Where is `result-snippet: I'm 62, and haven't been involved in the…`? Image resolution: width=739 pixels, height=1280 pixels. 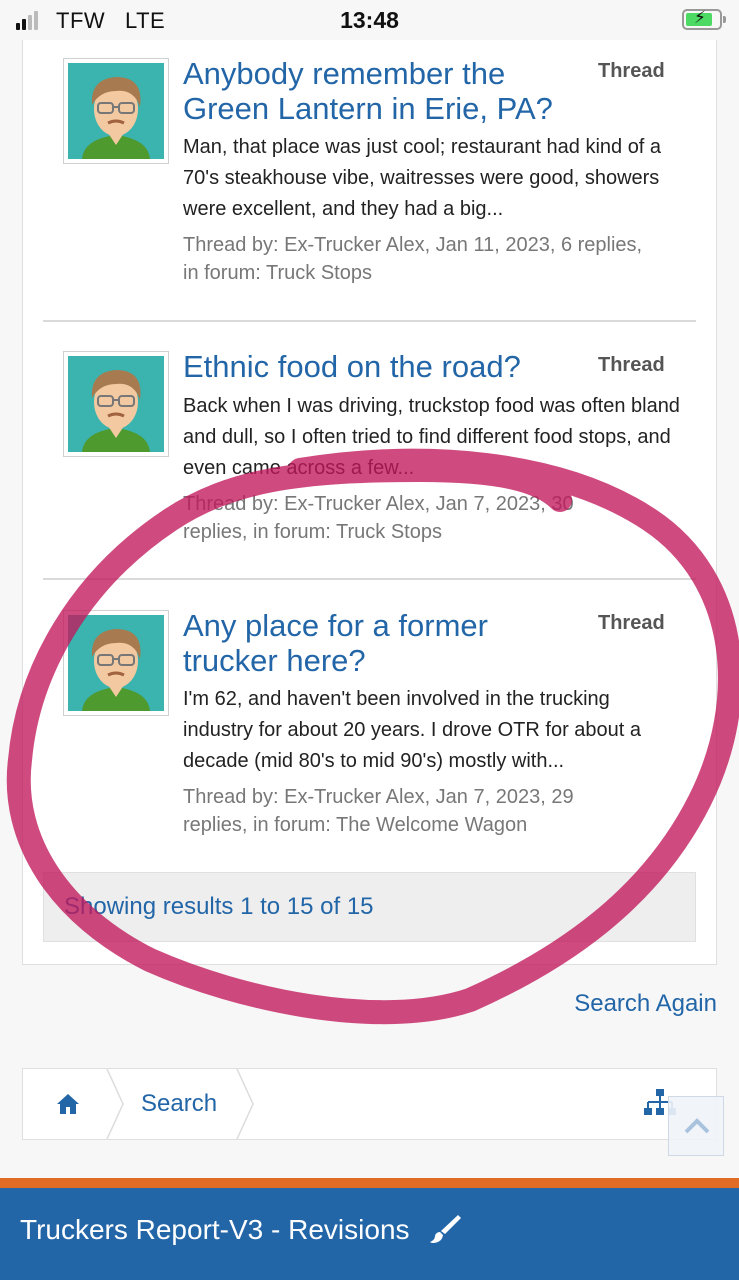 result-snippet: I'm 62, and haven't been involved in the… is located at coordinates (412, 730).